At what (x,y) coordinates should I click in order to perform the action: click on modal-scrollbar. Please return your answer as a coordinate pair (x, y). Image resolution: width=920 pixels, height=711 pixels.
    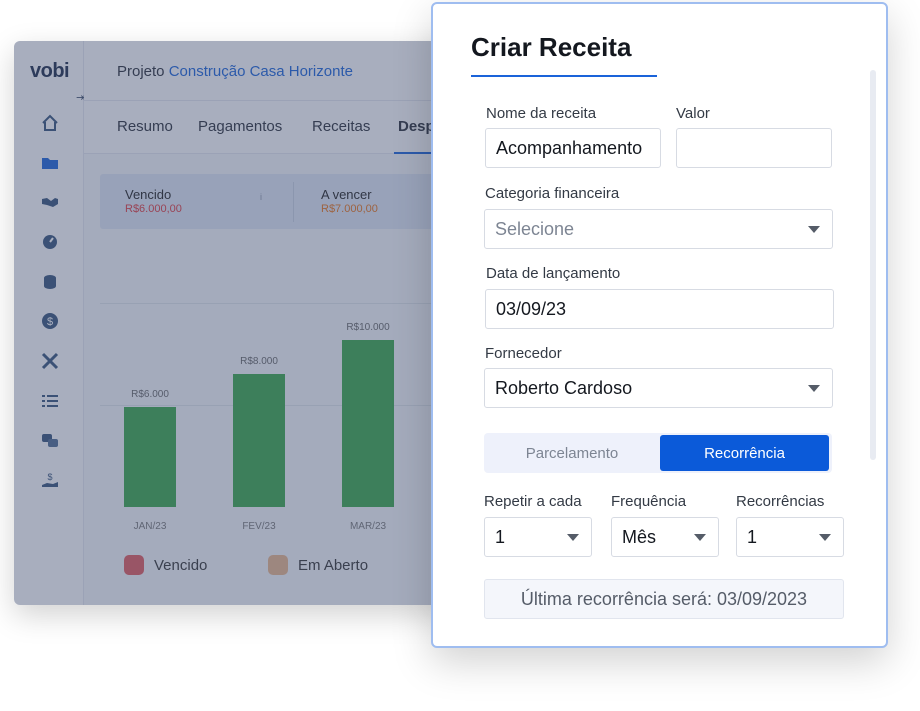
    Looking at the image, I should click on (873, 265).